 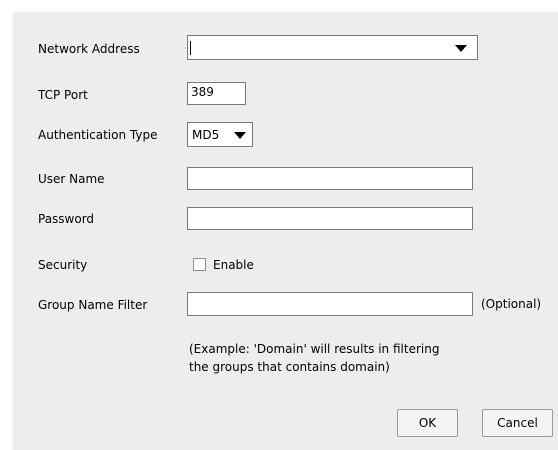 What do you see at coordinates (98, 135) in the screenshot?
I see `auth-type-label: Authentication Type` at bounding box center [98, 135].